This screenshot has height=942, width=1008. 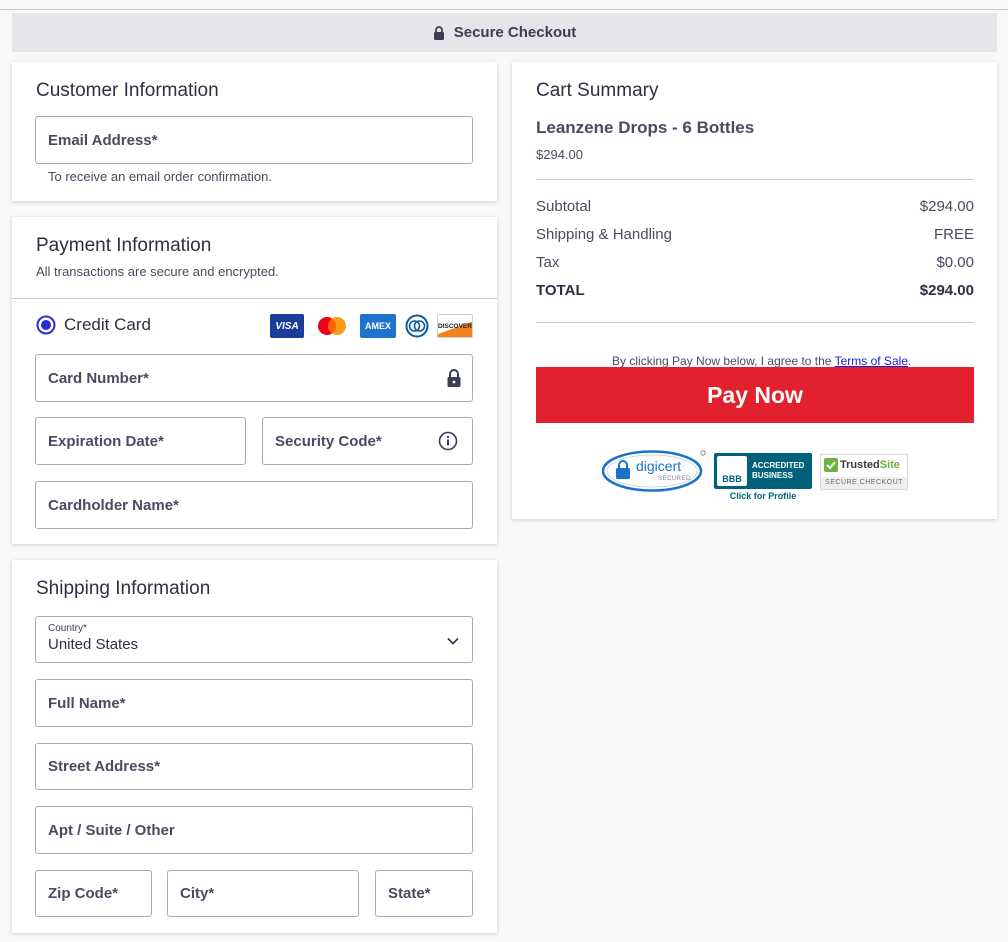 What do you see at coordinates (113, 505) in the screenshot?
I see `cardholder-name-label: Cardholder Name*` at bounding box center [113, 505].